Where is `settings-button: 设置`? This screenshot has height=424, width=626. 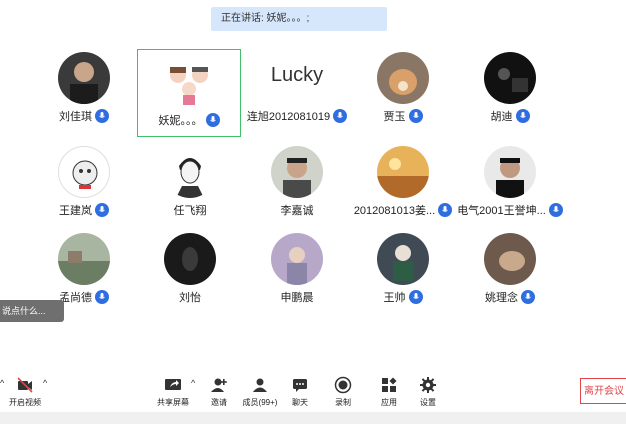 settings-button: 设置 is located at coordinates (428, 393).